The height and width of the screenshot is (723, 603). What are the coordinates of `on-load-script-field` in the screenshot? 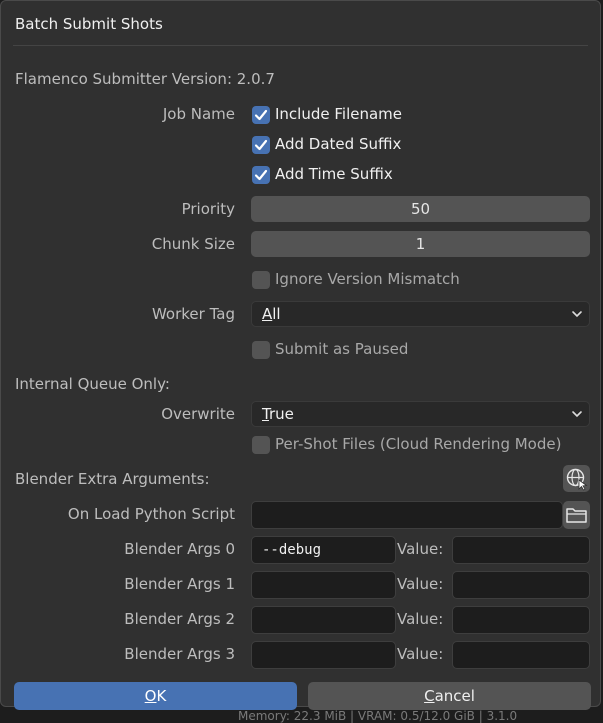 It's located at (407, 515).